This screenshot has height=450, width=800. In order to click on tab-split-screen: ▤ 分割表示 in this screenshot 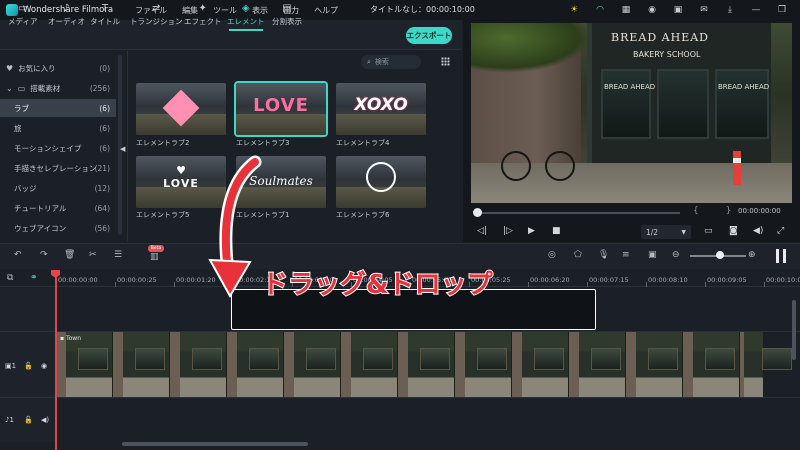, I will do `click(287, 15)`.